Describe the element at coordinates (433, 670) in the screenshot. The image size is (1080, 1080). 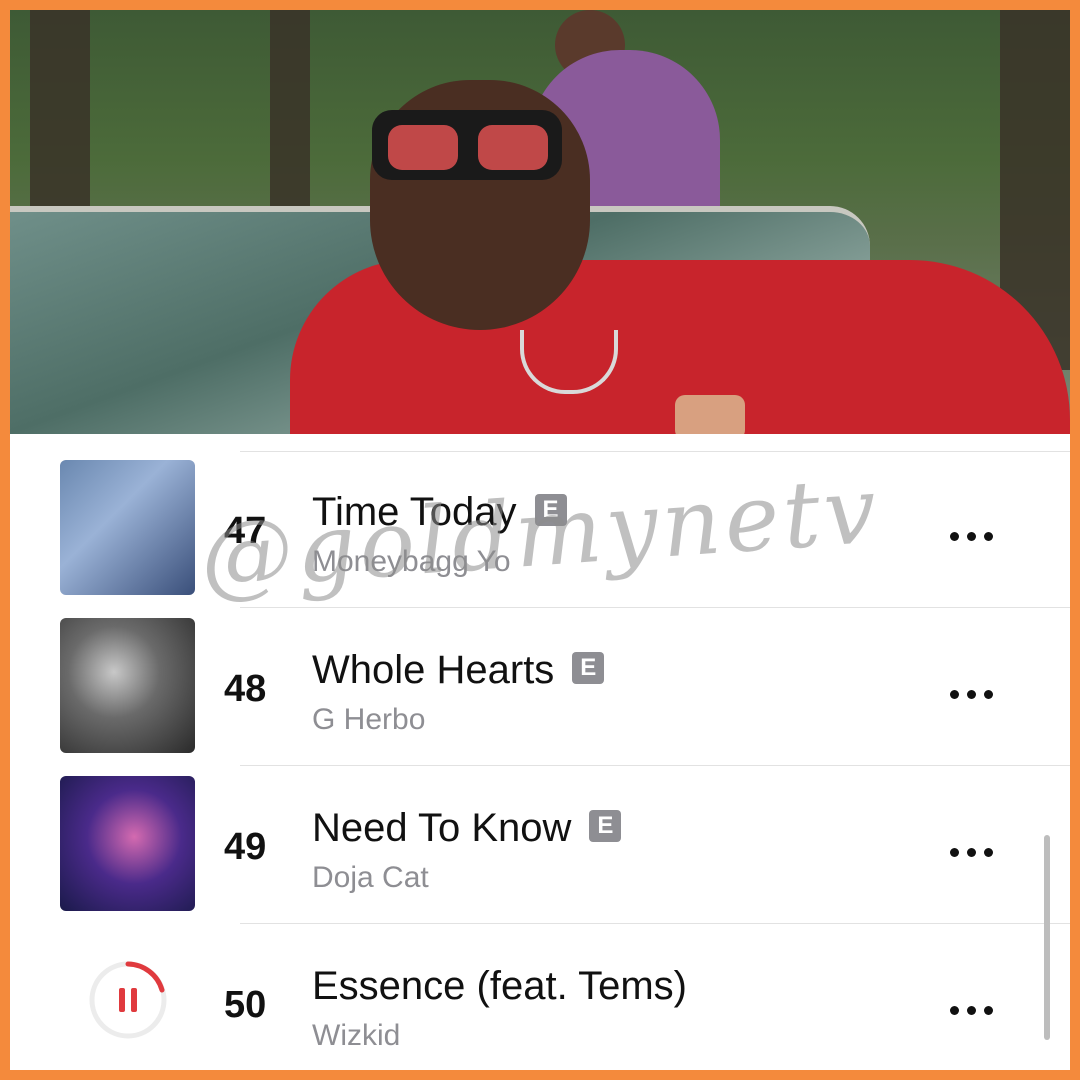
I see `track-title-text: Whole Hearts` at that location.